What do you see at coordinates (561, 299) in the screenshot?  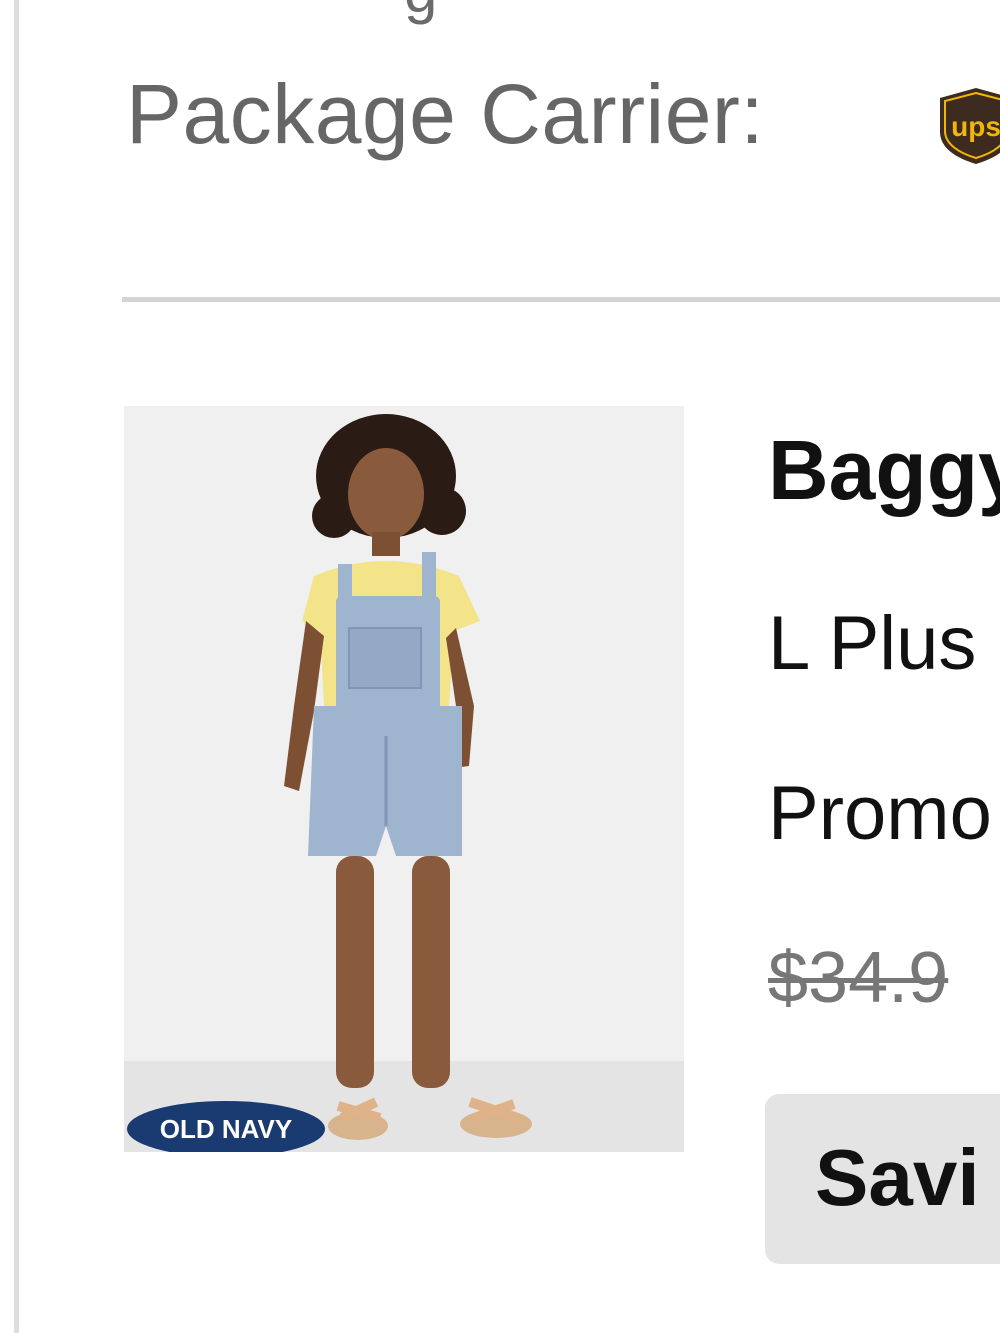 I see `section-divider` at bounding box center [561, 299].